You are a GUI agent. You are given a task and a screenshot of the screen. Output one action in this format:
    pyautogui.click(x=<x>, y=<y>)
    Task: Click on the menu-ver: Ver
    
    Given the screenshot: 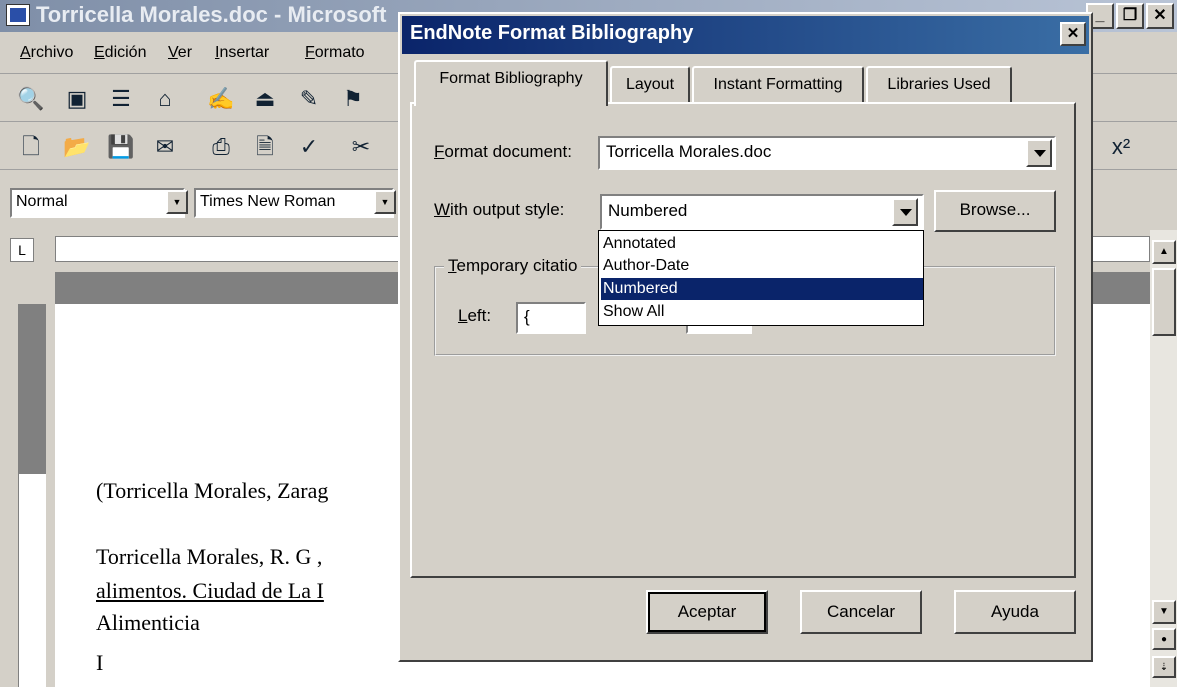 What is the action you would take?
    pyautogui.click(x=180, y=53)
    